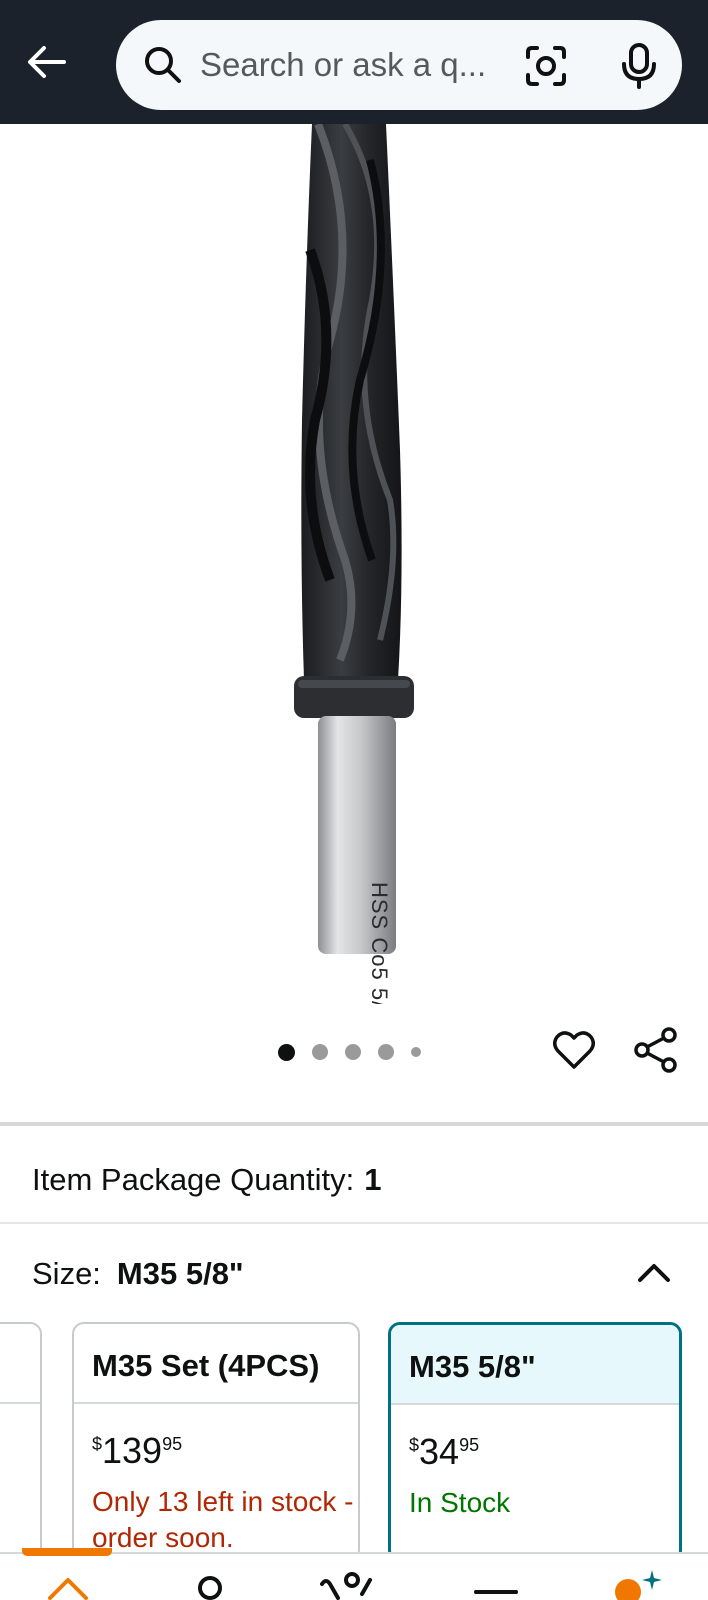  I want to click on item-package-quantity: Item Package Quantity: 1, so click(206, 1180).